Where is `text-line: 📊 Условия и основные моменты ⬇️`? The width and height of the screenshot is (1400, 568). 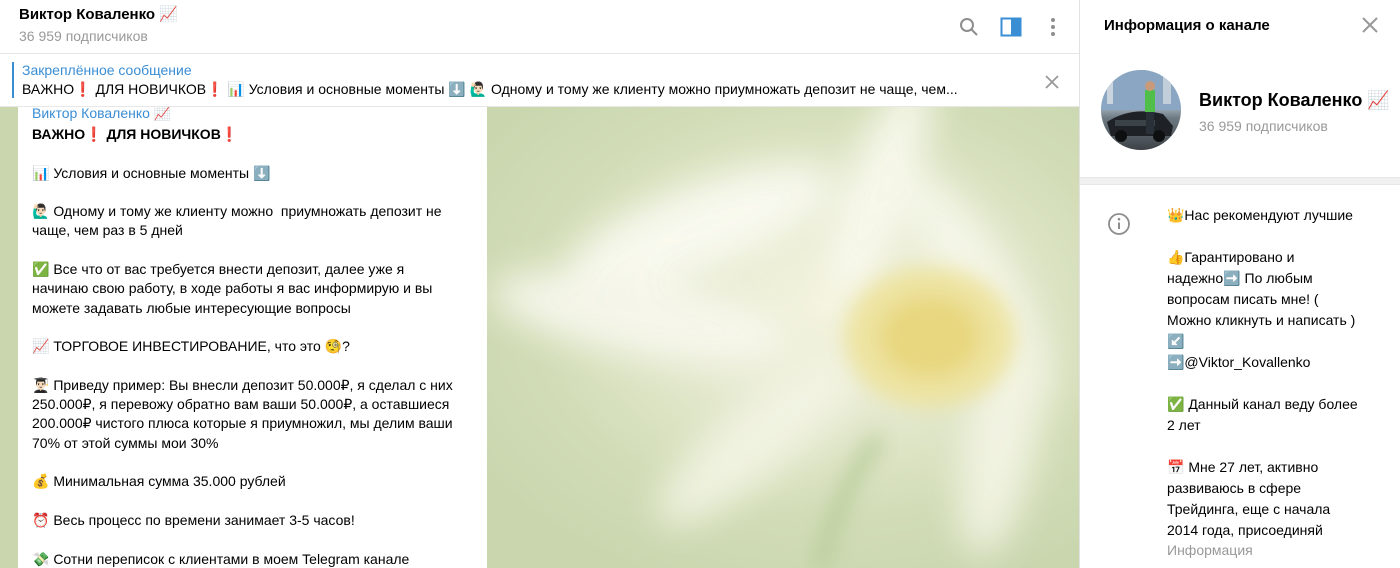
text-line: 📊 Условия и основные моменты ⬇️ is located at coordinates (151, 172).